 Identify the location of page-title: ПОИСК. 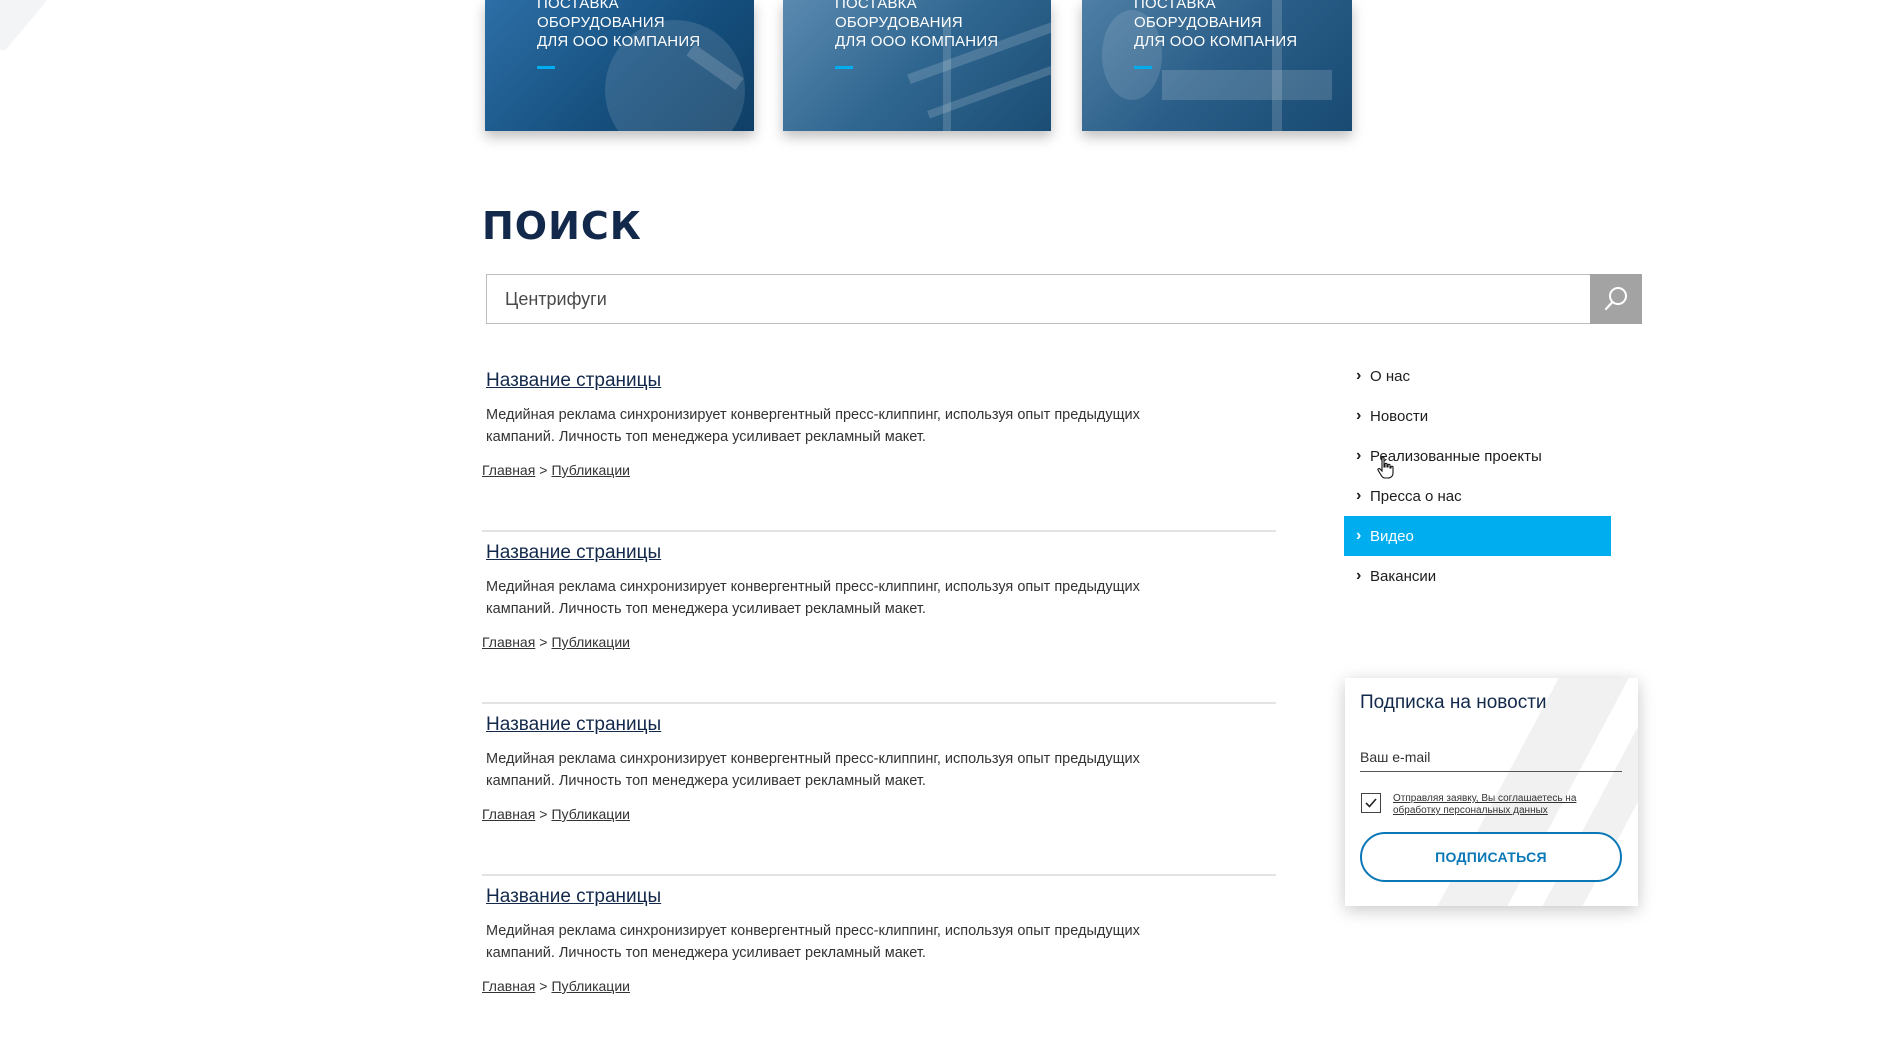
(562, 226).